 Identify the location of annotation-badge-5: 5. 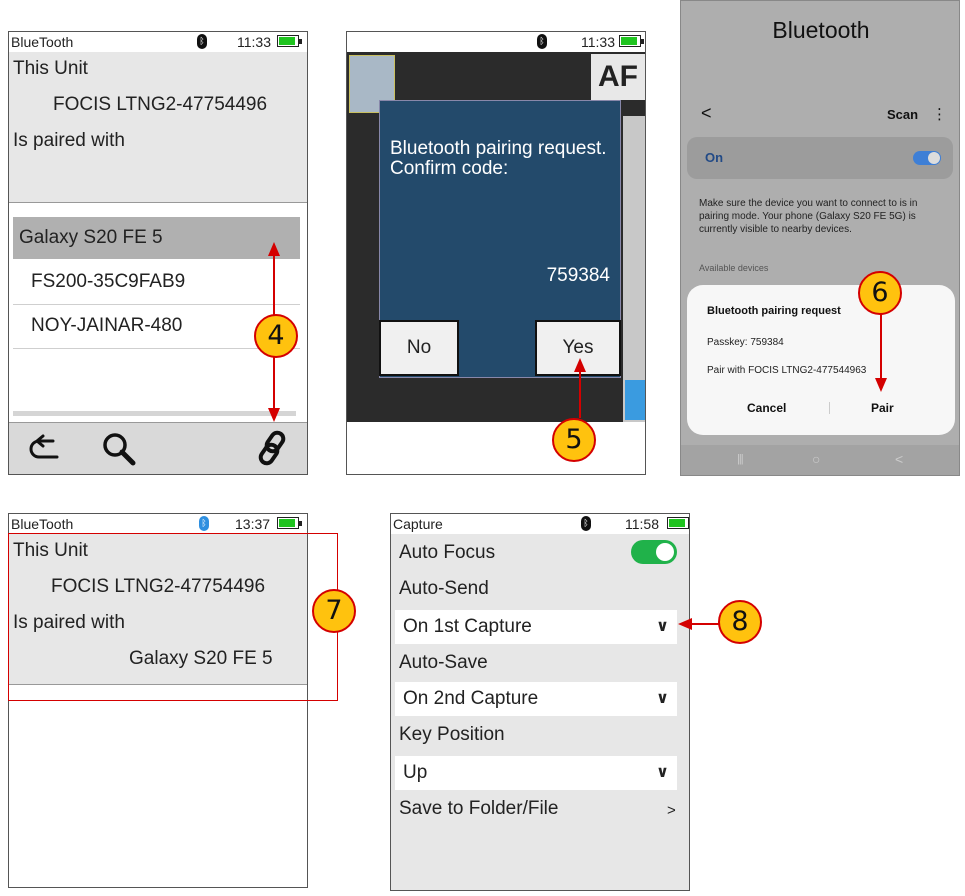
(574, 440).